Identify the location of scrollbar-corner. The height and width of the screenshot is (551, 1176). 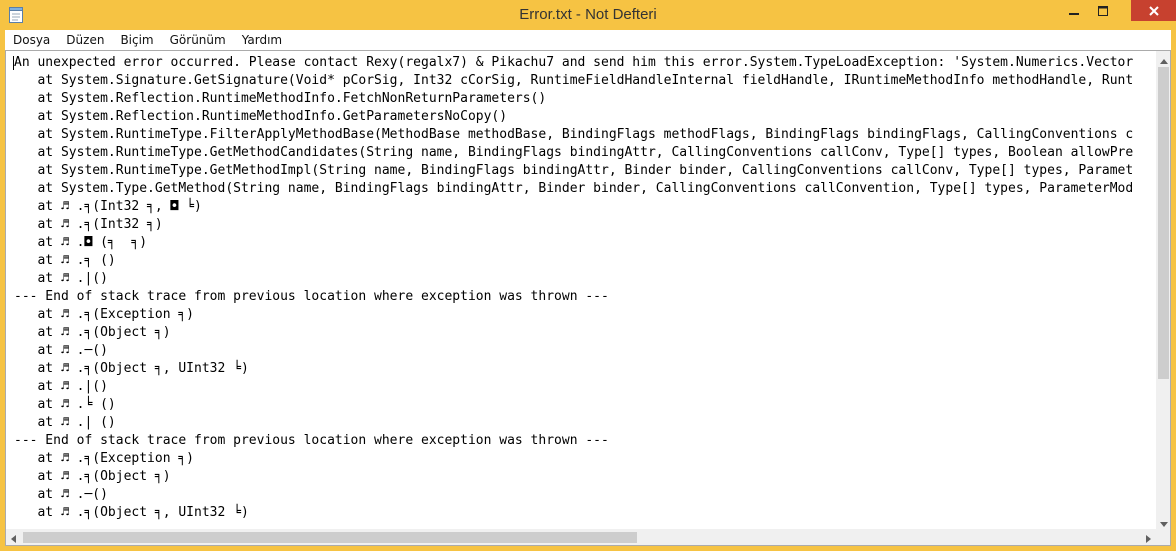
(1163, 537).